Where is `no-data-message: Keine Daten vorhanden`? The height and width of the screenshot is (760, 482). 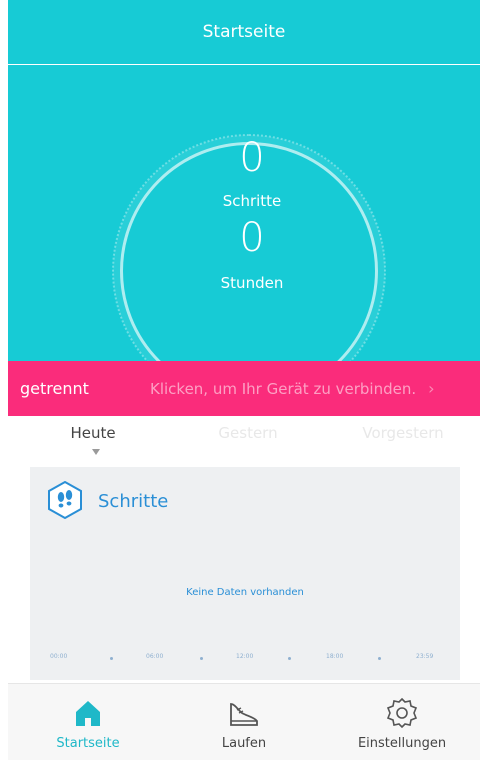
no-data-message: Keine Daten vorhanden is located at coordinates (245, 592).